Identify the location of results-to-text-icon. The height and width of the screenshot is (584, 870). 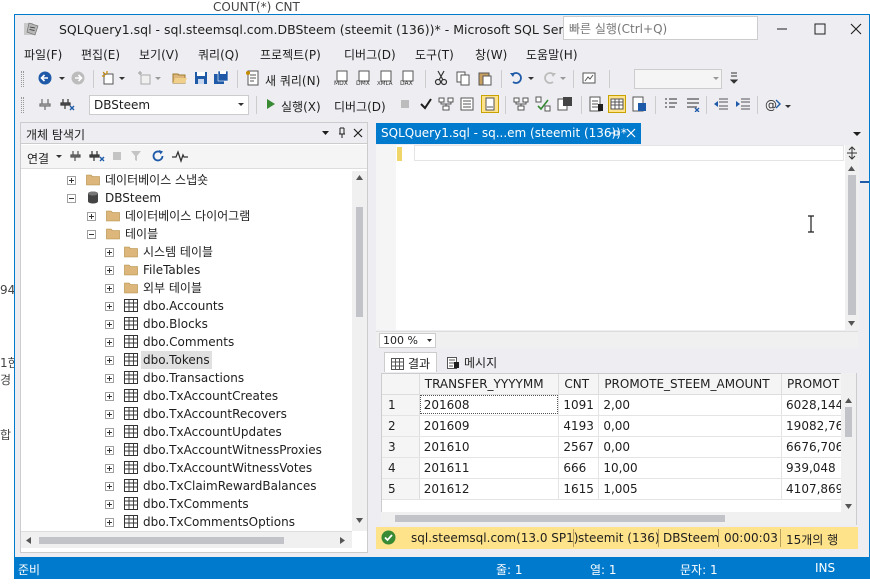
(596, 104).